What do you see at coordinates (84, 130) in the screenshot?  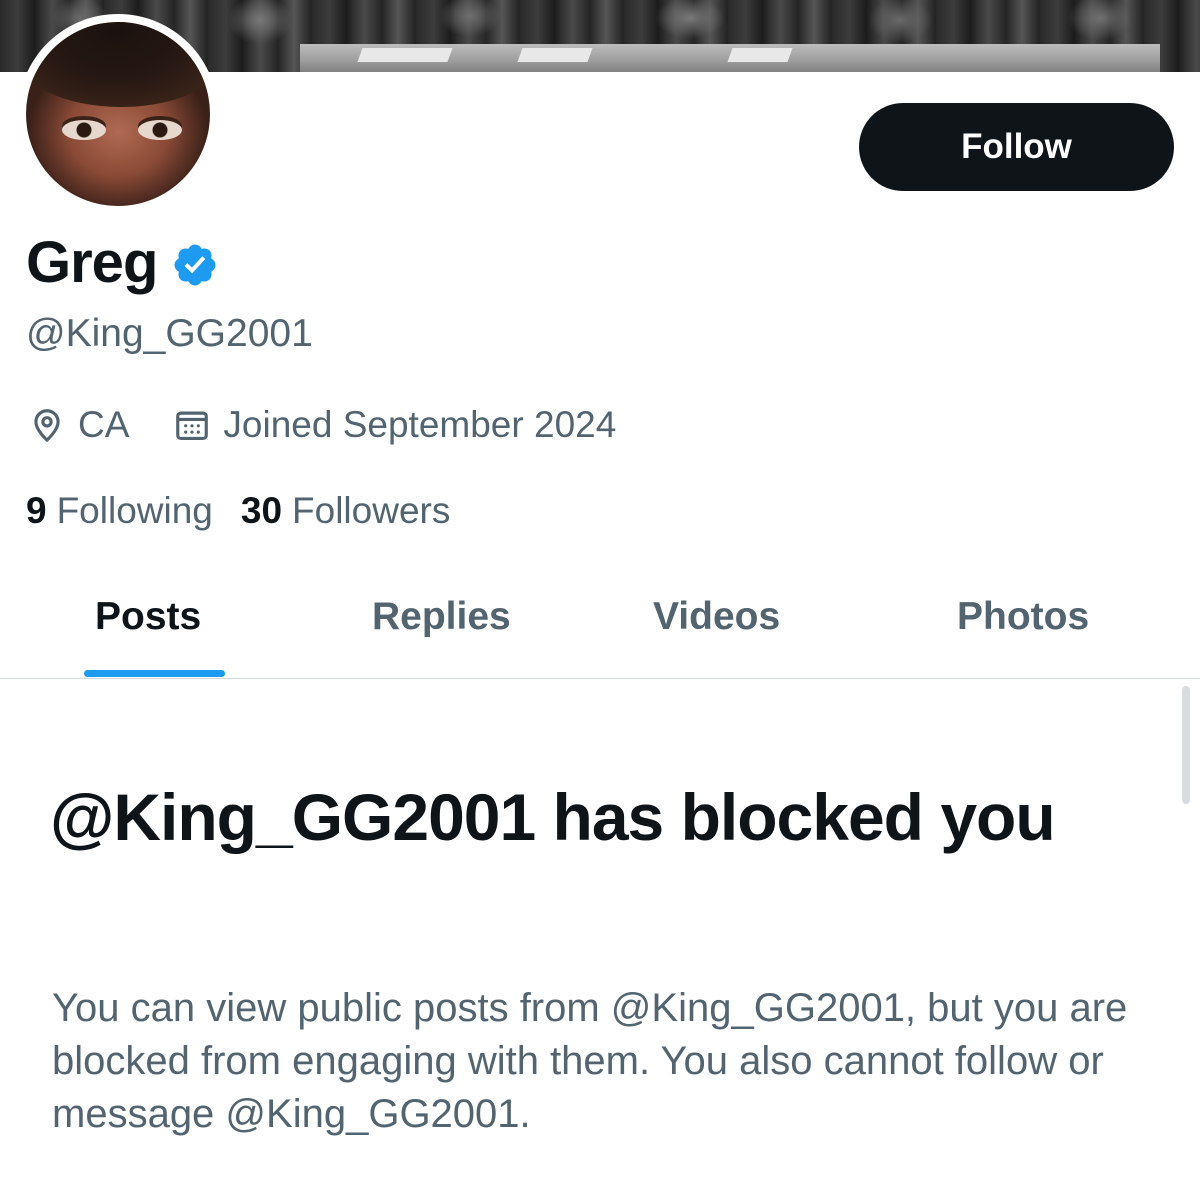 I see `avatar-eye-left` at bounding box center [84, 130].